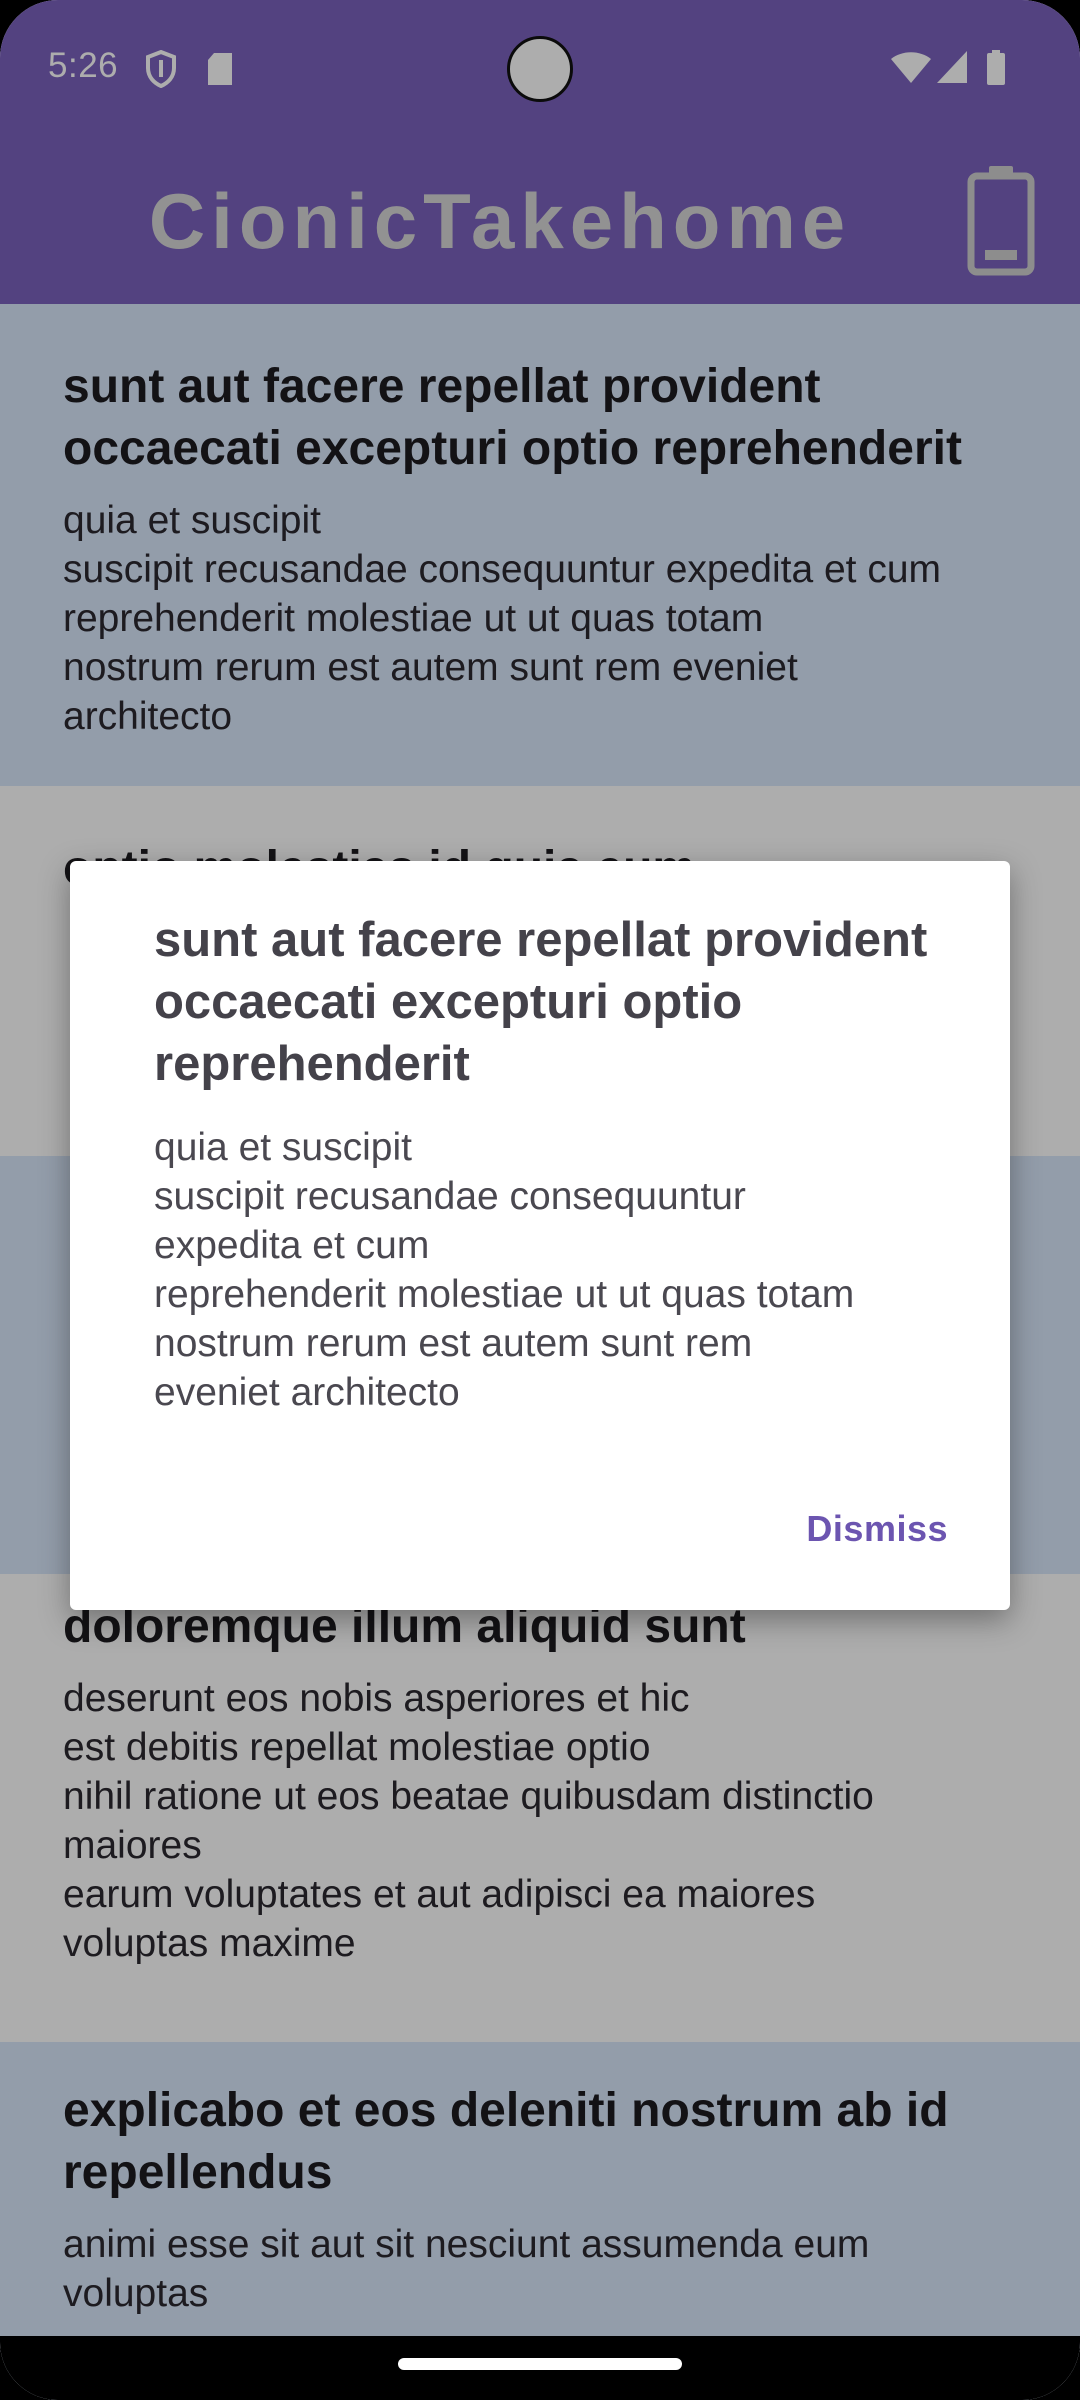 This screenshot has width=1080, height=2400. Describe the element at coordinates (877, 1529) in the screenshot. I see `dismiss-button: Dismiss` at that location.